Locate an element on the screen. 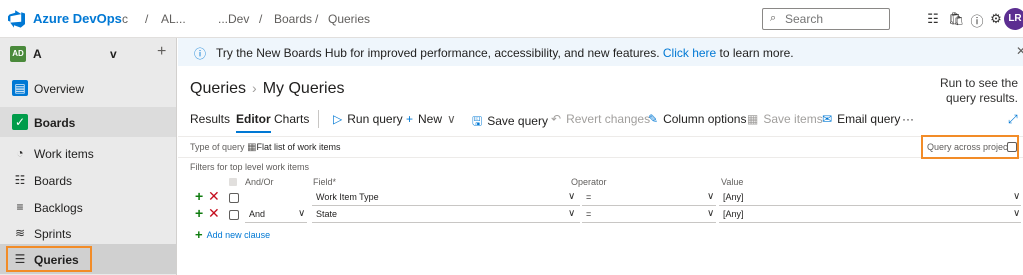 The height and width of the screenshot is (275, 1023). close-icon: ✕ is located at coordinates (1019, 51).